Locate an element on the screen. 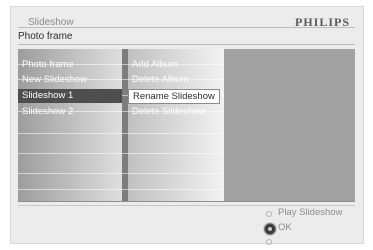  context-item-delete-album: Delete Album is located at coordinates (160, 80).